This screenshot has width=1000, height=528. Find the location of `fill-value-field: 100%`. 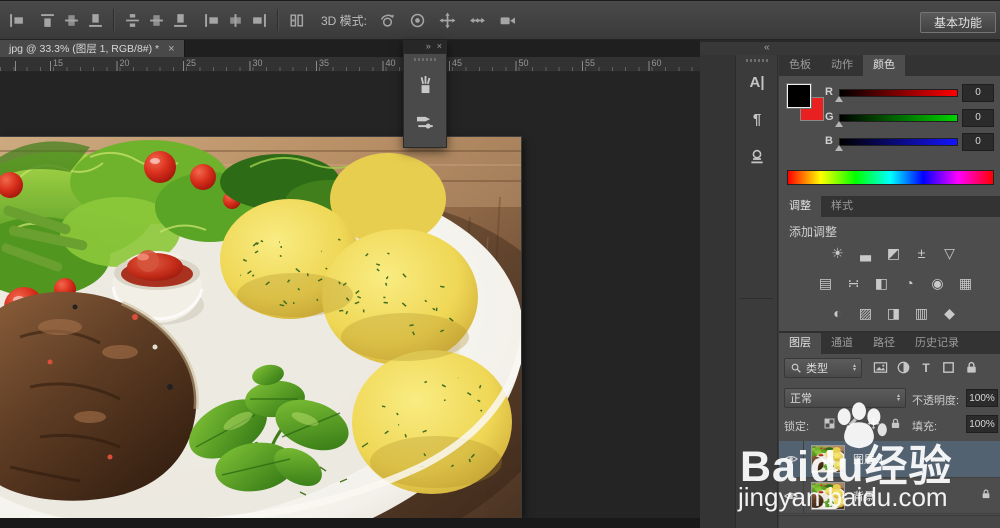

fill-value-field: 100% is located at coordinates (982, 424).